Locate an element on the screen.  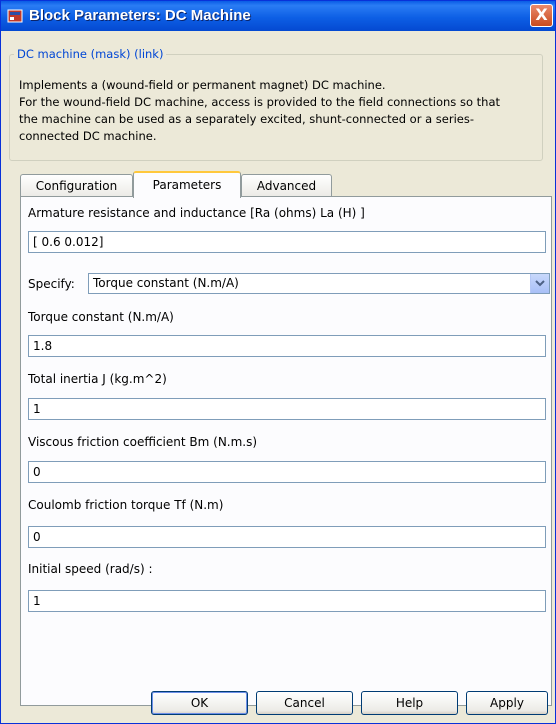
coulomb-friction-label: Coulomb friction torque Tf (N.m) is located at coordinates (126, 505).